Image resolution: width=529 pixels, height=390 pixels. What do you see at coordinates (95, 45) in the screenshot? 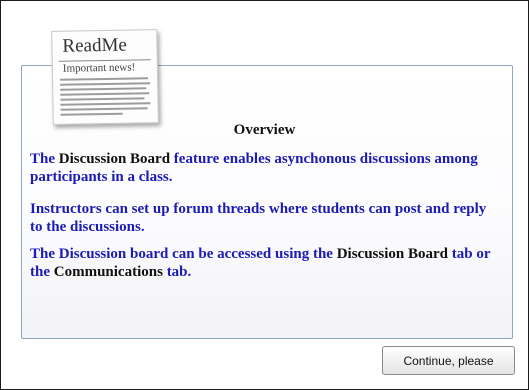
I see `readme-title: ReadMe` at bounding box center [95, 45].